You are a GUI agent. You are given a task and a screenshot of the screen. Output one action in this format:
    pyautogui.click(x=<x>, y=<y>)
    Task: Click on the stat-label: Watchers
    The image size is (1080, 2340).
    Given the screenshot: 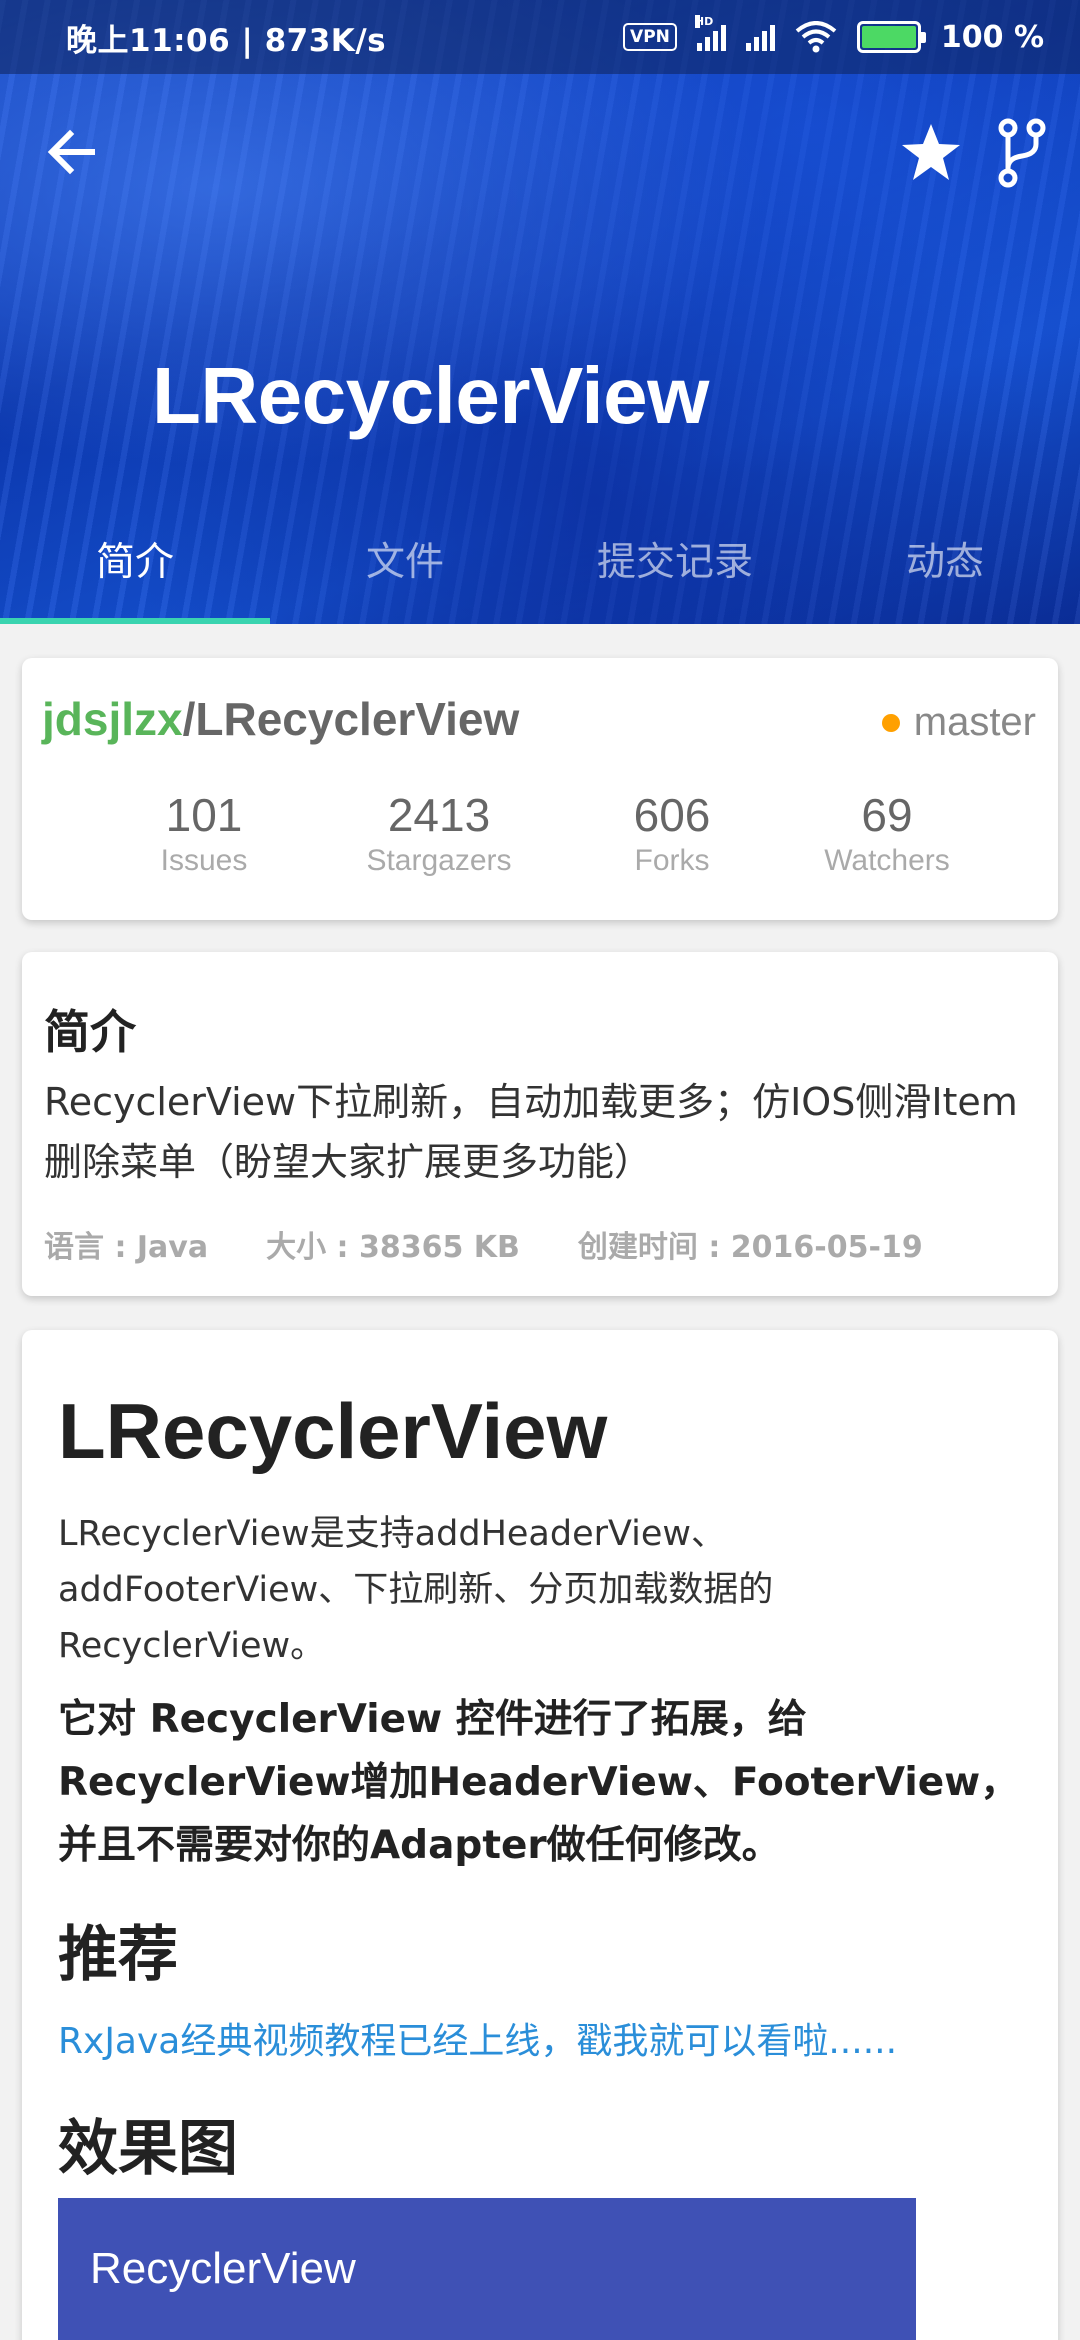 What is the action you would take?
    pyautogui.click(x=887, y=860)
    